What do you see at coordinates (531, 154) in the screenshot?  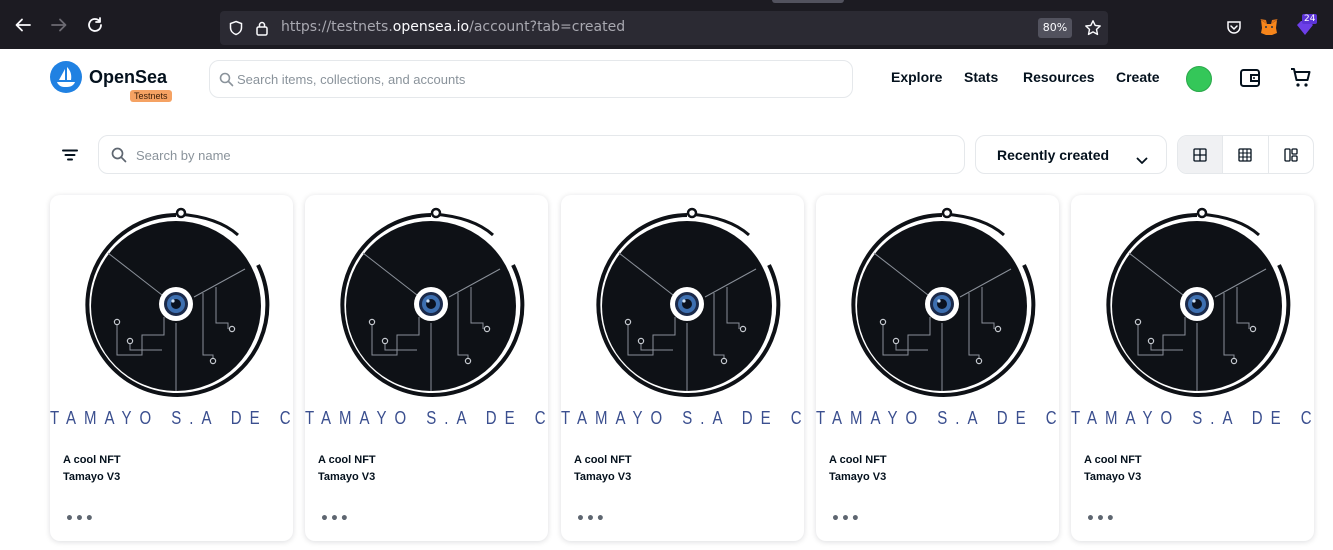 I see `name-search-input: Search by name` at bounding box center [531, 154].